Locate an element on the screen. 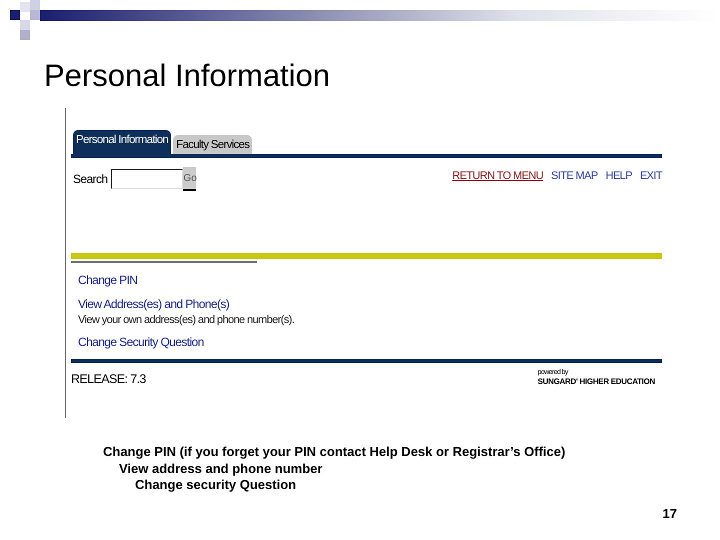  search-field is located at coordinates (147, 179).